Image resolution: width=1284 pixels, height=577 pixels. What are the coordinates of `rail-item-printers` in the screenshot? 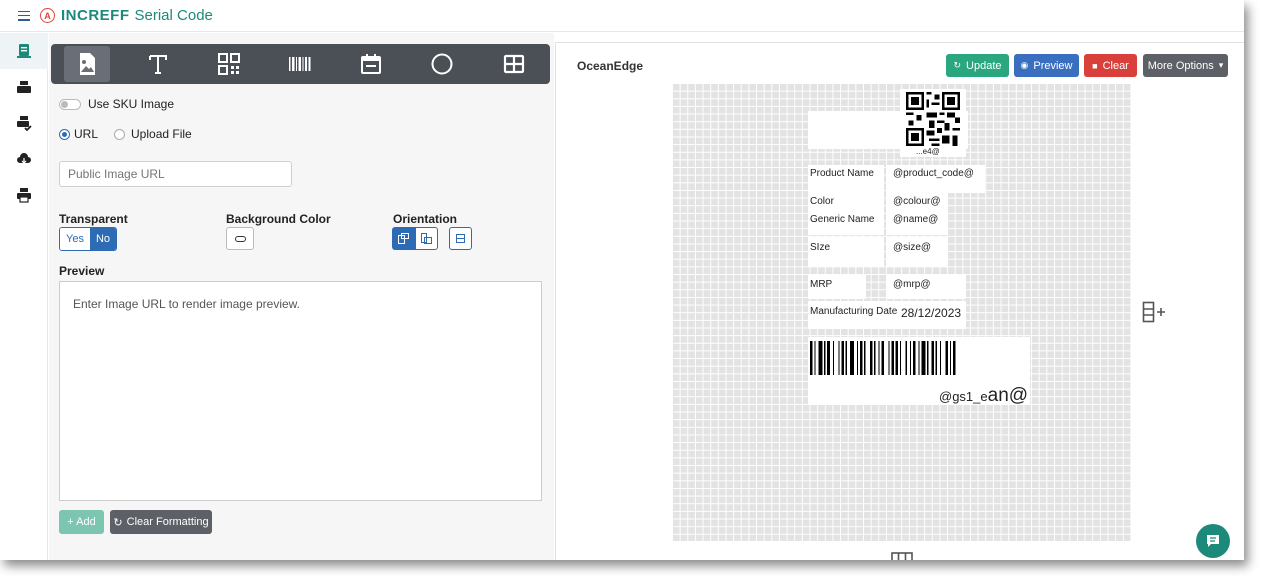 It's located at (24, 87).